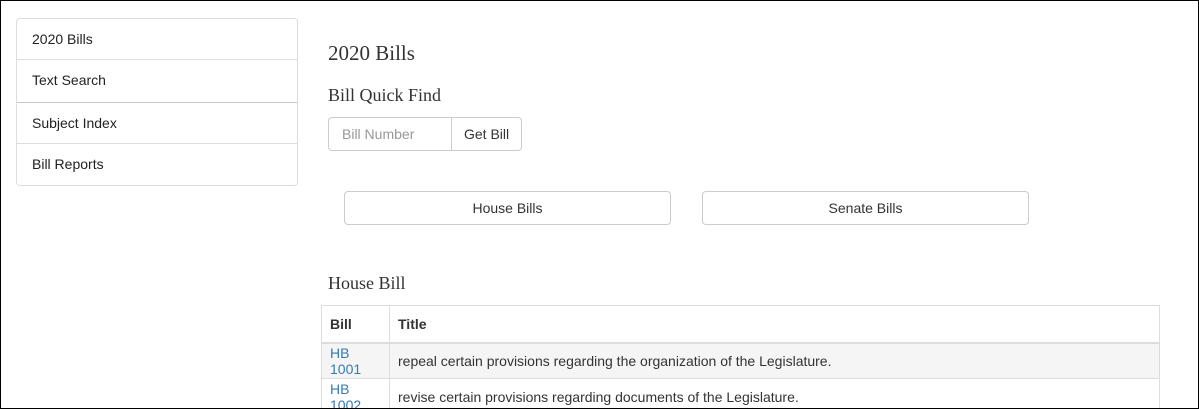  I want to click on bill-link: HB 1002, so click(345, 395).